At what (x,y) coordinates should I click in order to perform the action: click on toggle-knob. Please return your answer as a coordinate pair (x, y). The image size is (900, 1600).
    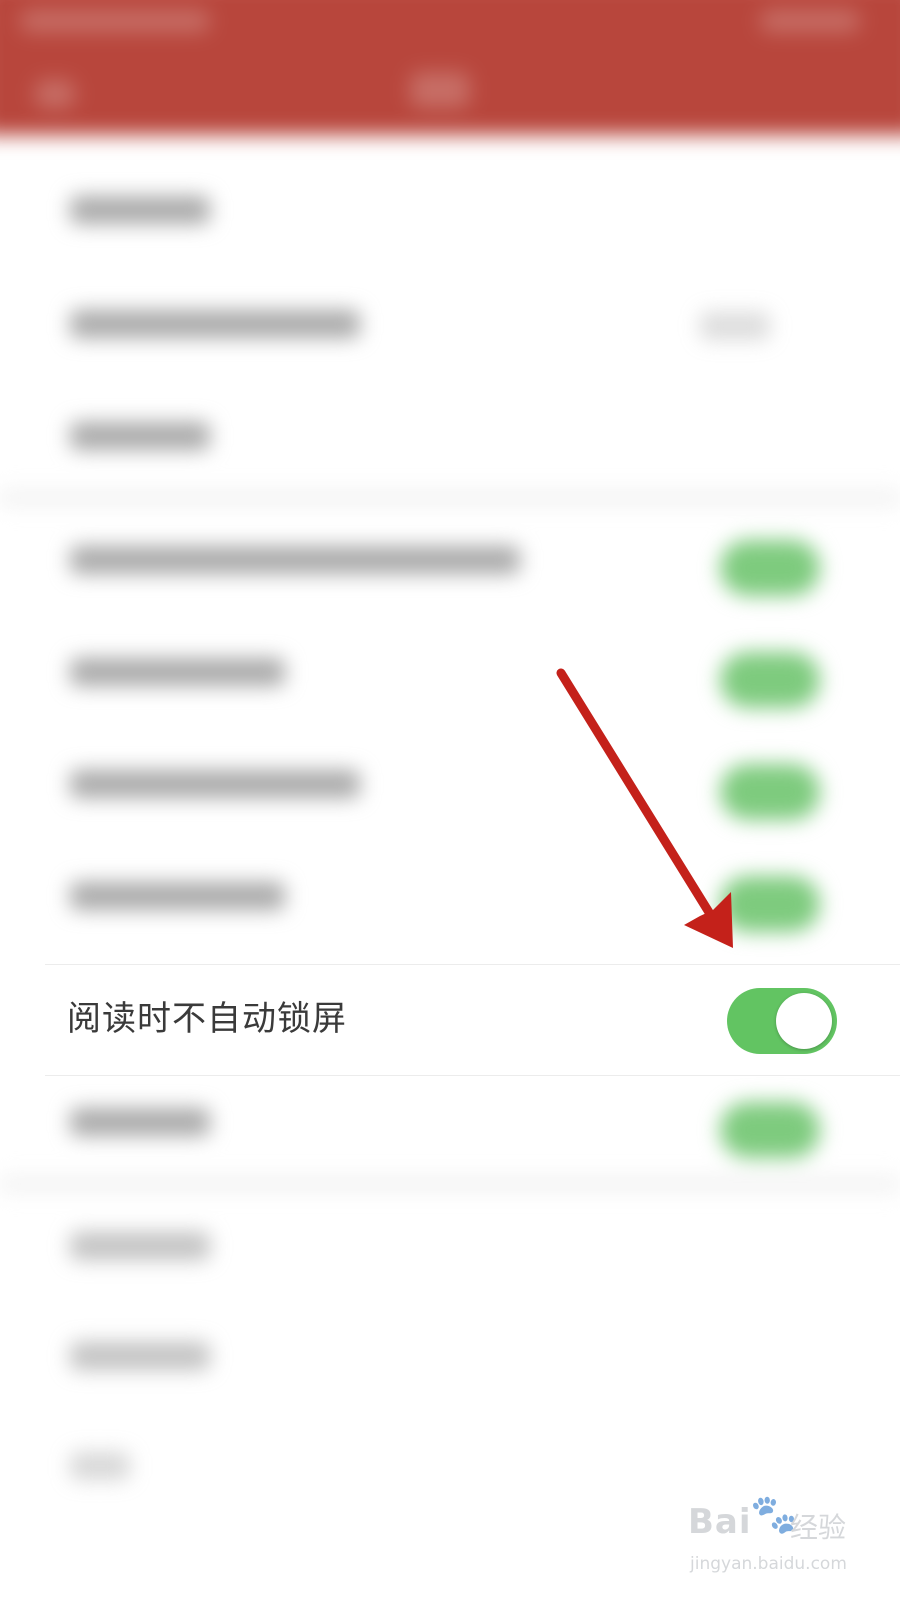
    Looking at the image, I should click on (804, 1021).